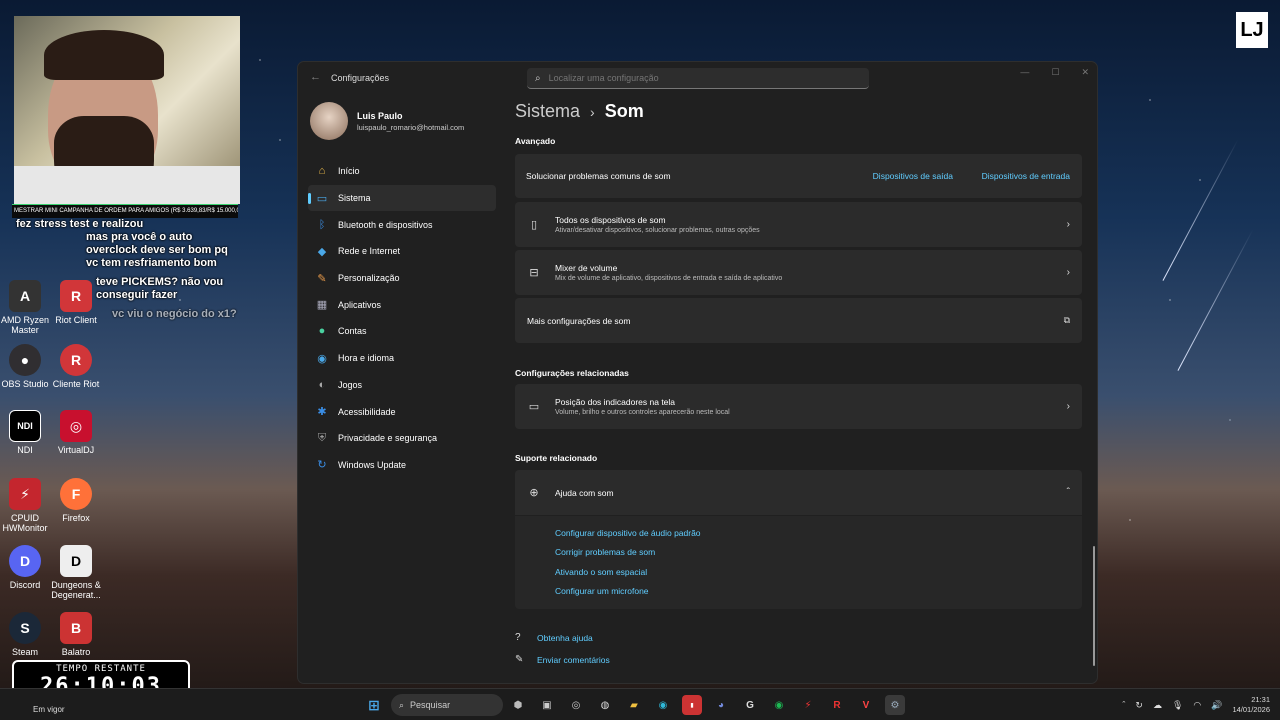 The height and width of the screenshot is (720, 1280). Describe the element at coordinates (322, 437) in the screenshot. I see `shield-icon: ⛨` at that location.